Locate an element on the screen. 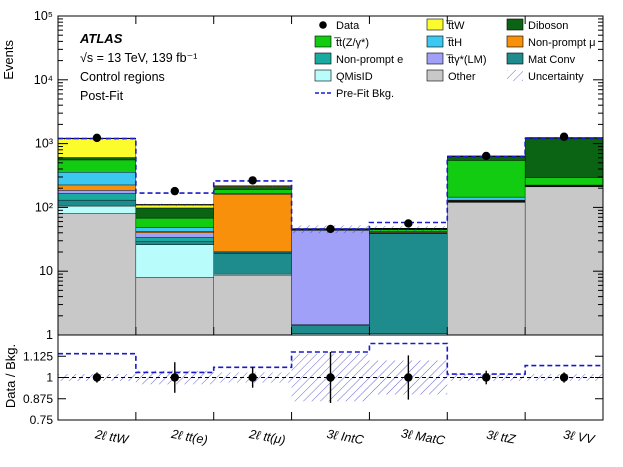 This screenshot has height=467, width=623. legend-t-t-lm-label: t̅tγ*(LM) is located at coordinates (465, 60).